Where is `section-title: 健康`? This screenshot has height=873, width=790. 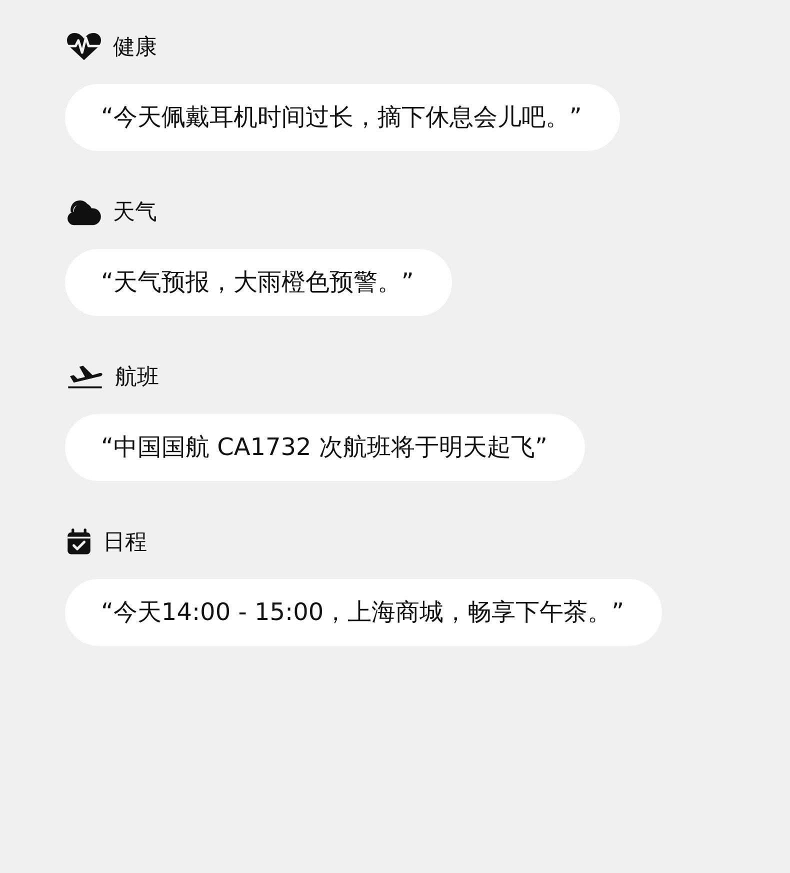 section-title: 健康 is located at coordinates (135, 48).